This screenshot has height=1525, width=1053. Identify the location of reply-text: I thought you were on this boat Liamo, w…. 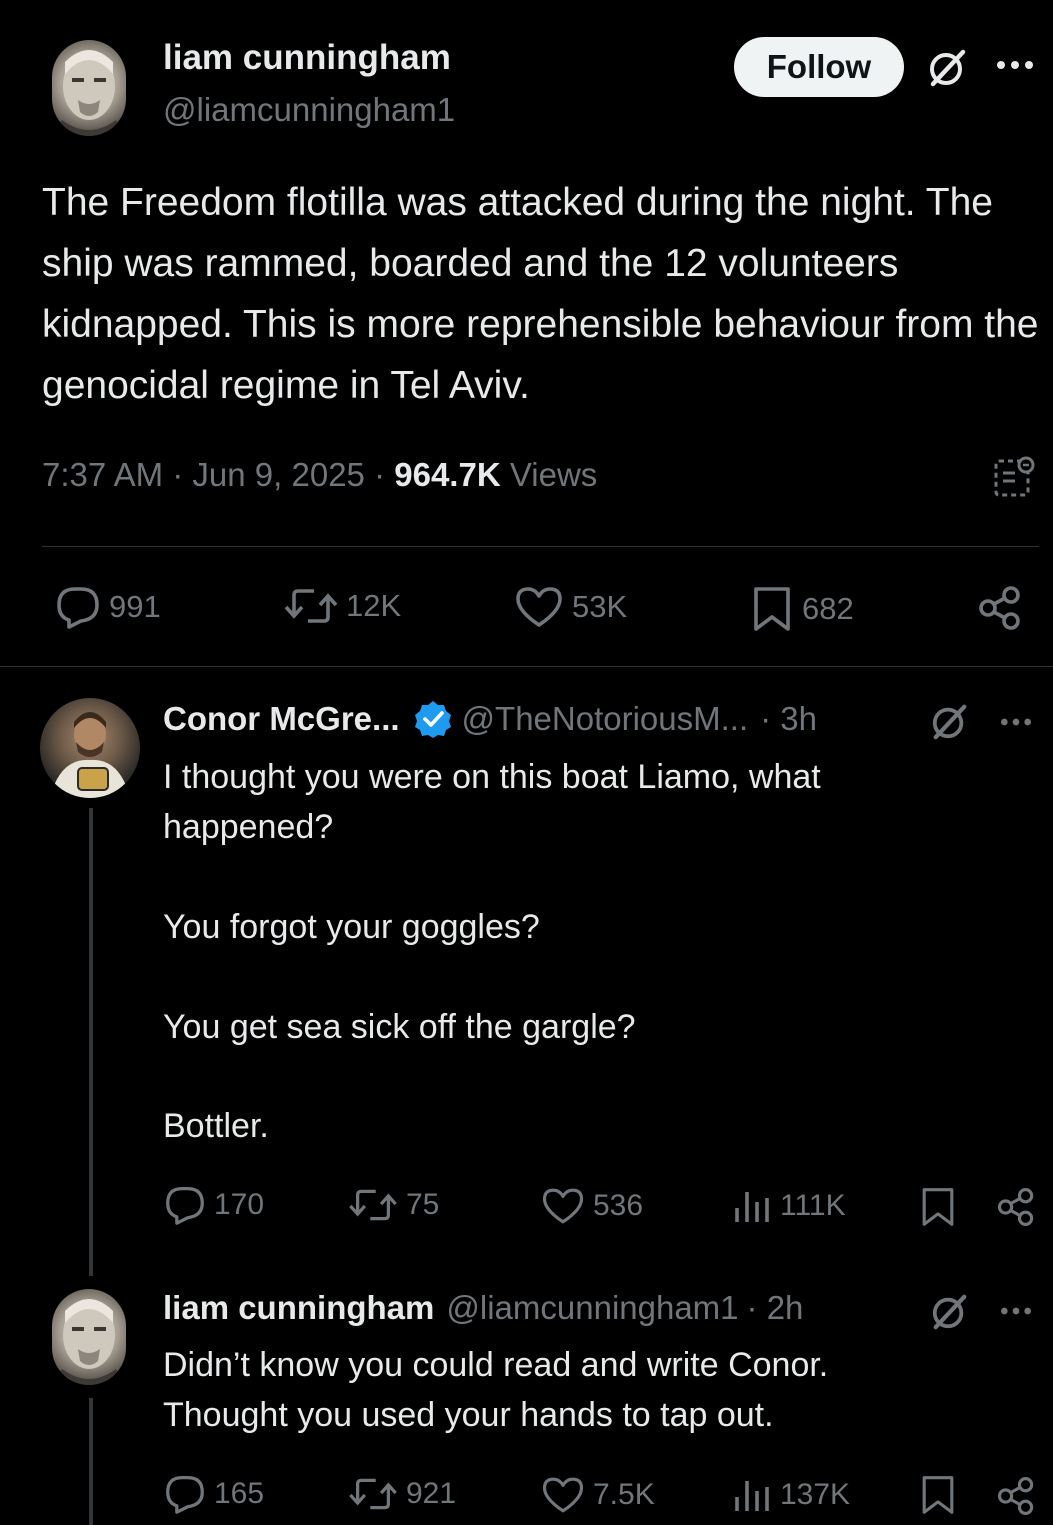
(543, 802).